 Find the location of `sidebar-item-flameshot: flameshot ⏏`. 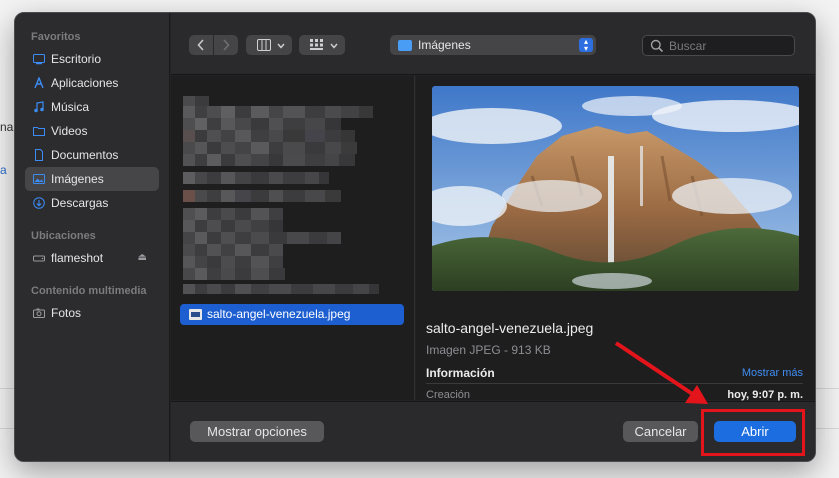

sidebar-item-flameshot: flameshot ⏏ is located at coordinates (92, 258).